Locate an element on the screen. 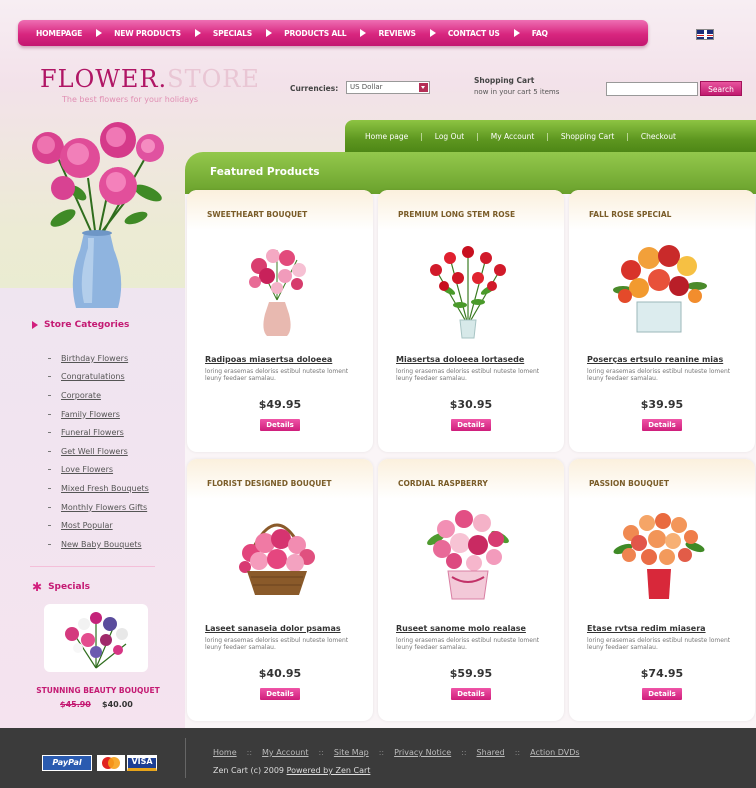 This screenshot has height=788, width=756. product-name-link: Etase rvtsa redim miasera is located at coordinates (646, 628).